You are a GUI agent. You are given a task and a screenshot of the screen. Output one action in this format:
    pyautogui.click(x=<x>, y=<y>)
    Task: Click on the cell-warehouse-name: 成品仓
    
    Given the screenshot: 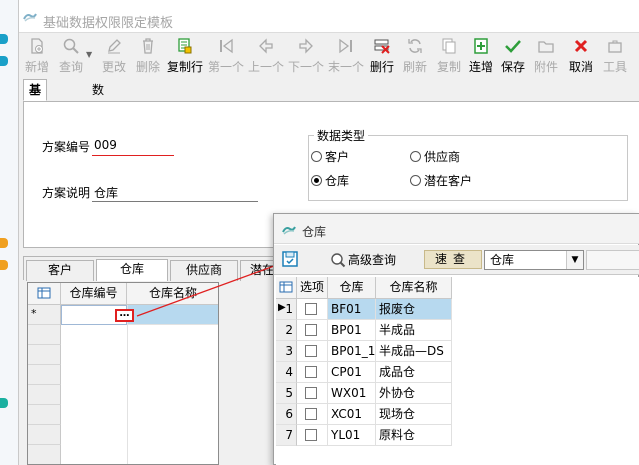 What is the action you would take?
    pyautogui.click(x=414, y=372)
    